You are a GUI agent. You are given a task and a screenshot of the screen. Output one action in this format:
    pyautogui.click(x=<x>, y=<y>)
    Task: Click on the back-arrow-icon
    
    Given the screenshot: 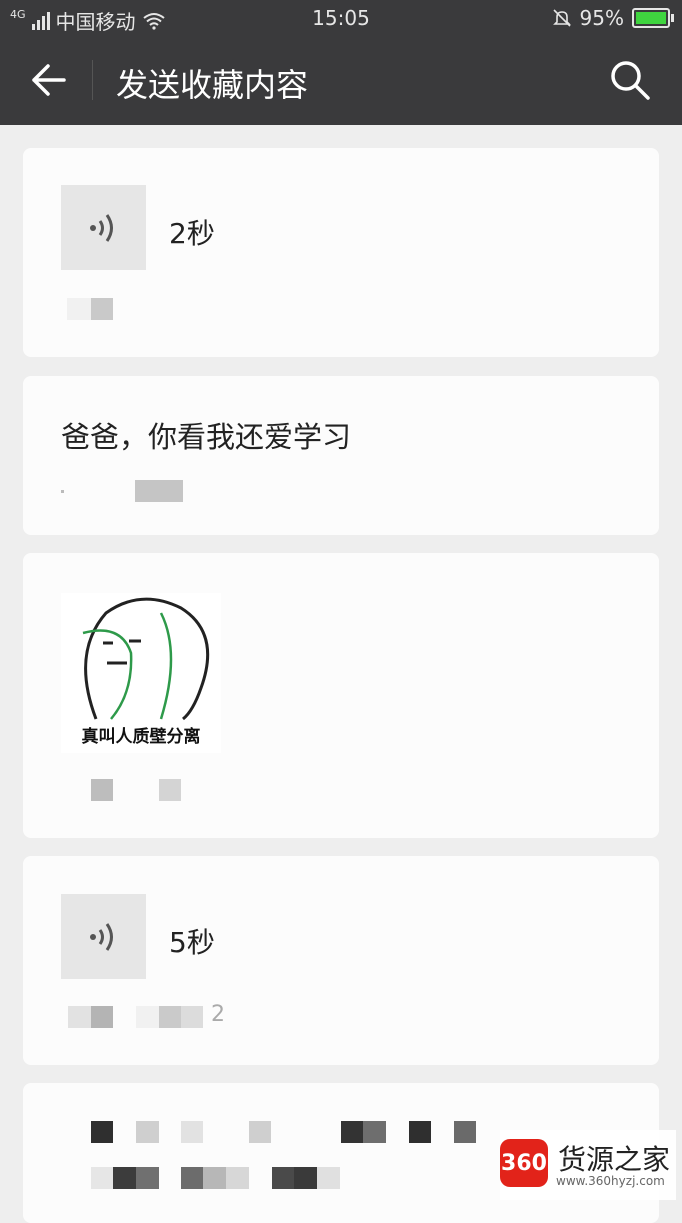 What is the action you would take?
    pyautogui.click(x=48, y=80)
    